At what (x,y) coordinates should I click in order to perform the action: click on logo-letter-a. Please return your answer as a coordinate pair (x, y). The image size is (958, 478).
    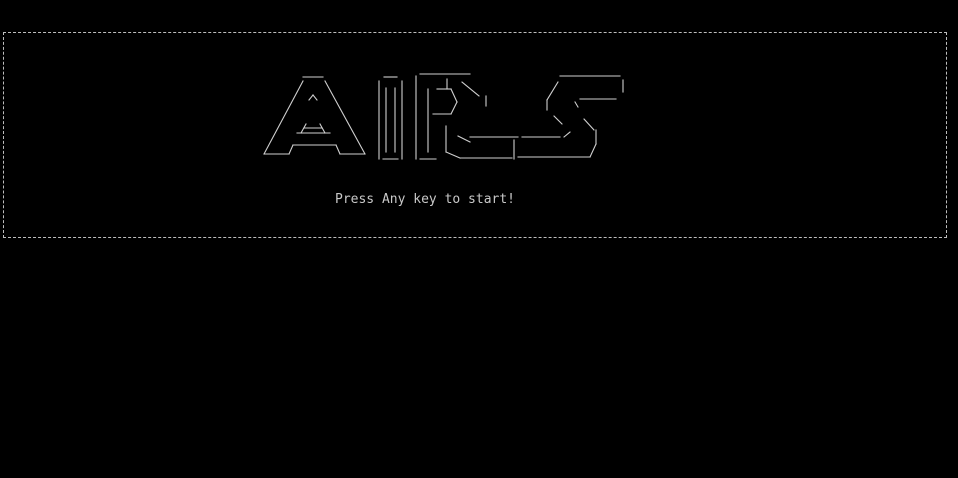
    Looking at the image, I should click on (314, 115).